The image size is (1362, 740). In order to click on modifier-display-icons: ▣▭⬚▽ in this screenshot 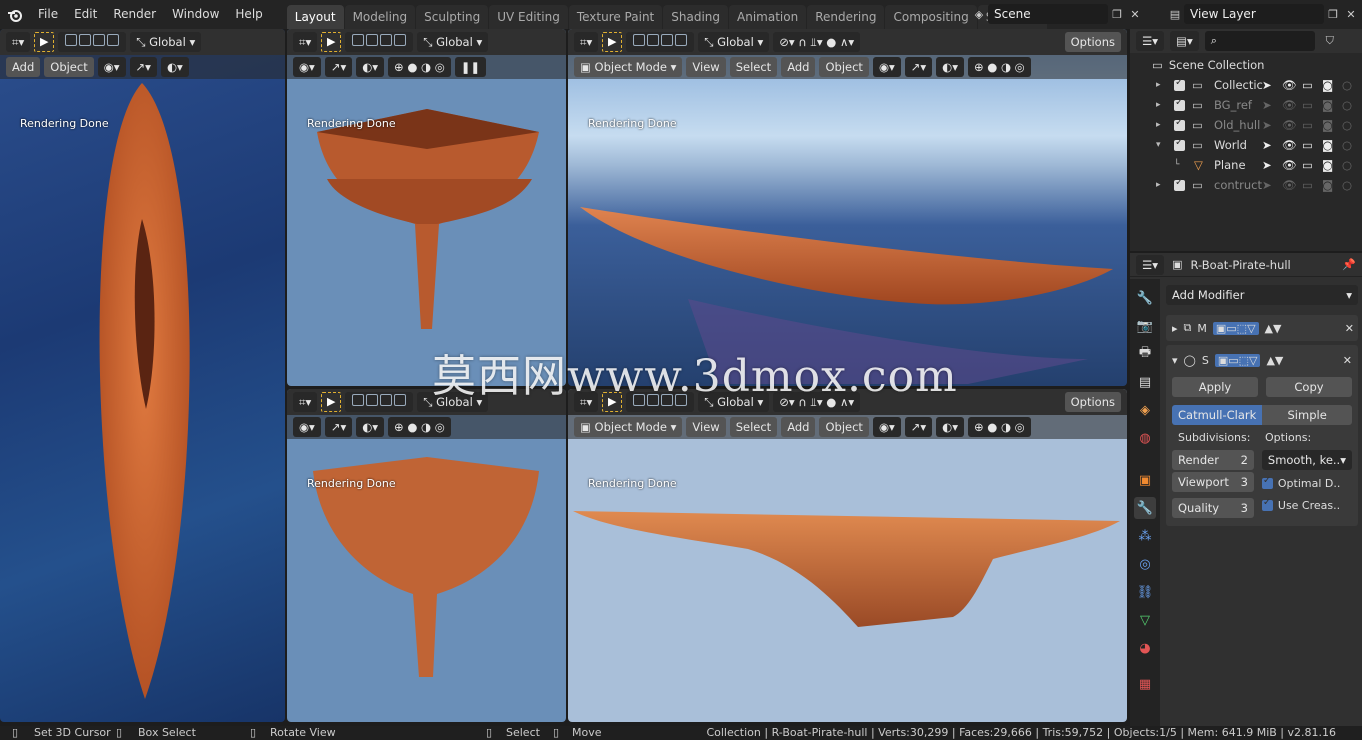, I will do `click(1237, 360)`.